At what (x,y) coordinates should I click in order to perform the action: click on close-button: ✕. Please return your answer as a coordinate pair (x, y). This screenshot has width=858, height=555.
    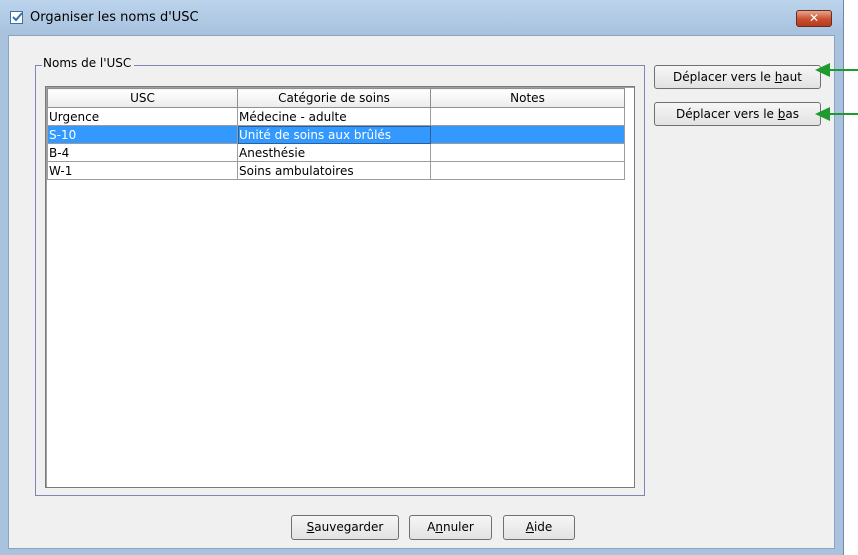
    Looking at the image, I should click on (814, 18).